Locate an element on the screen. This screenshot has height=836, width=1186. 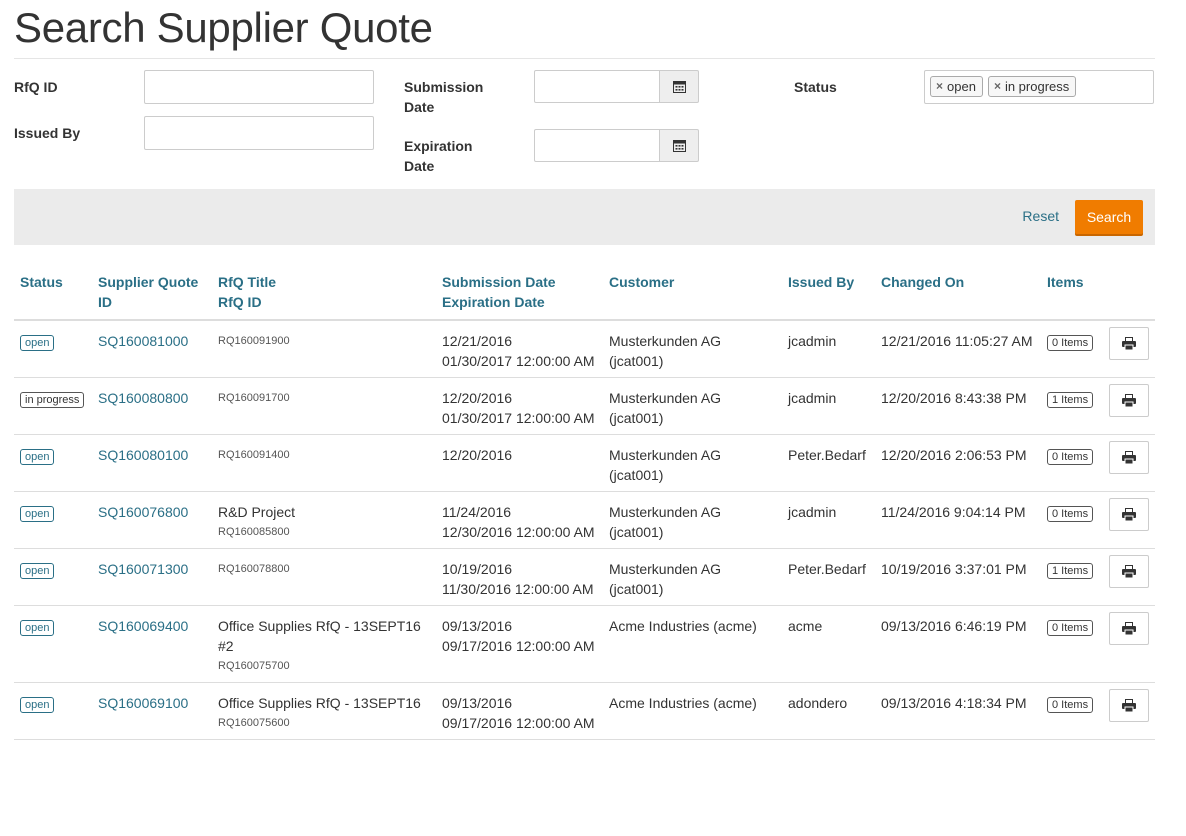
expiration-date-input is located at coordinates (597, 145).